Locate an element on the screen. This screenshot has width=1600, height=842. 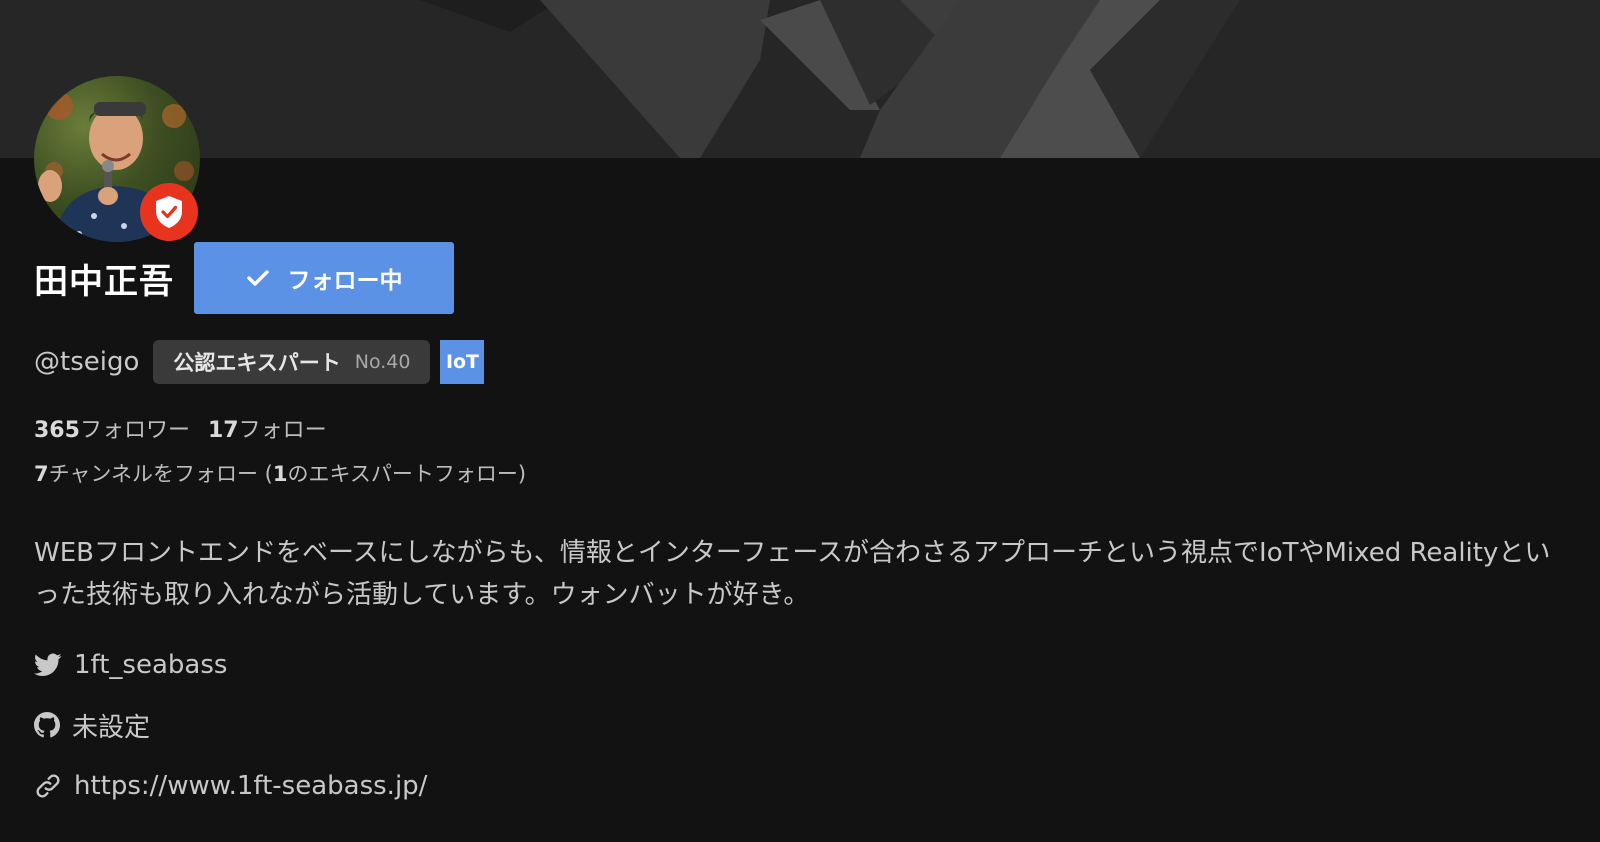
follow-stats: 365フォロワー 17フォロー is located at coordinates (180, 428).